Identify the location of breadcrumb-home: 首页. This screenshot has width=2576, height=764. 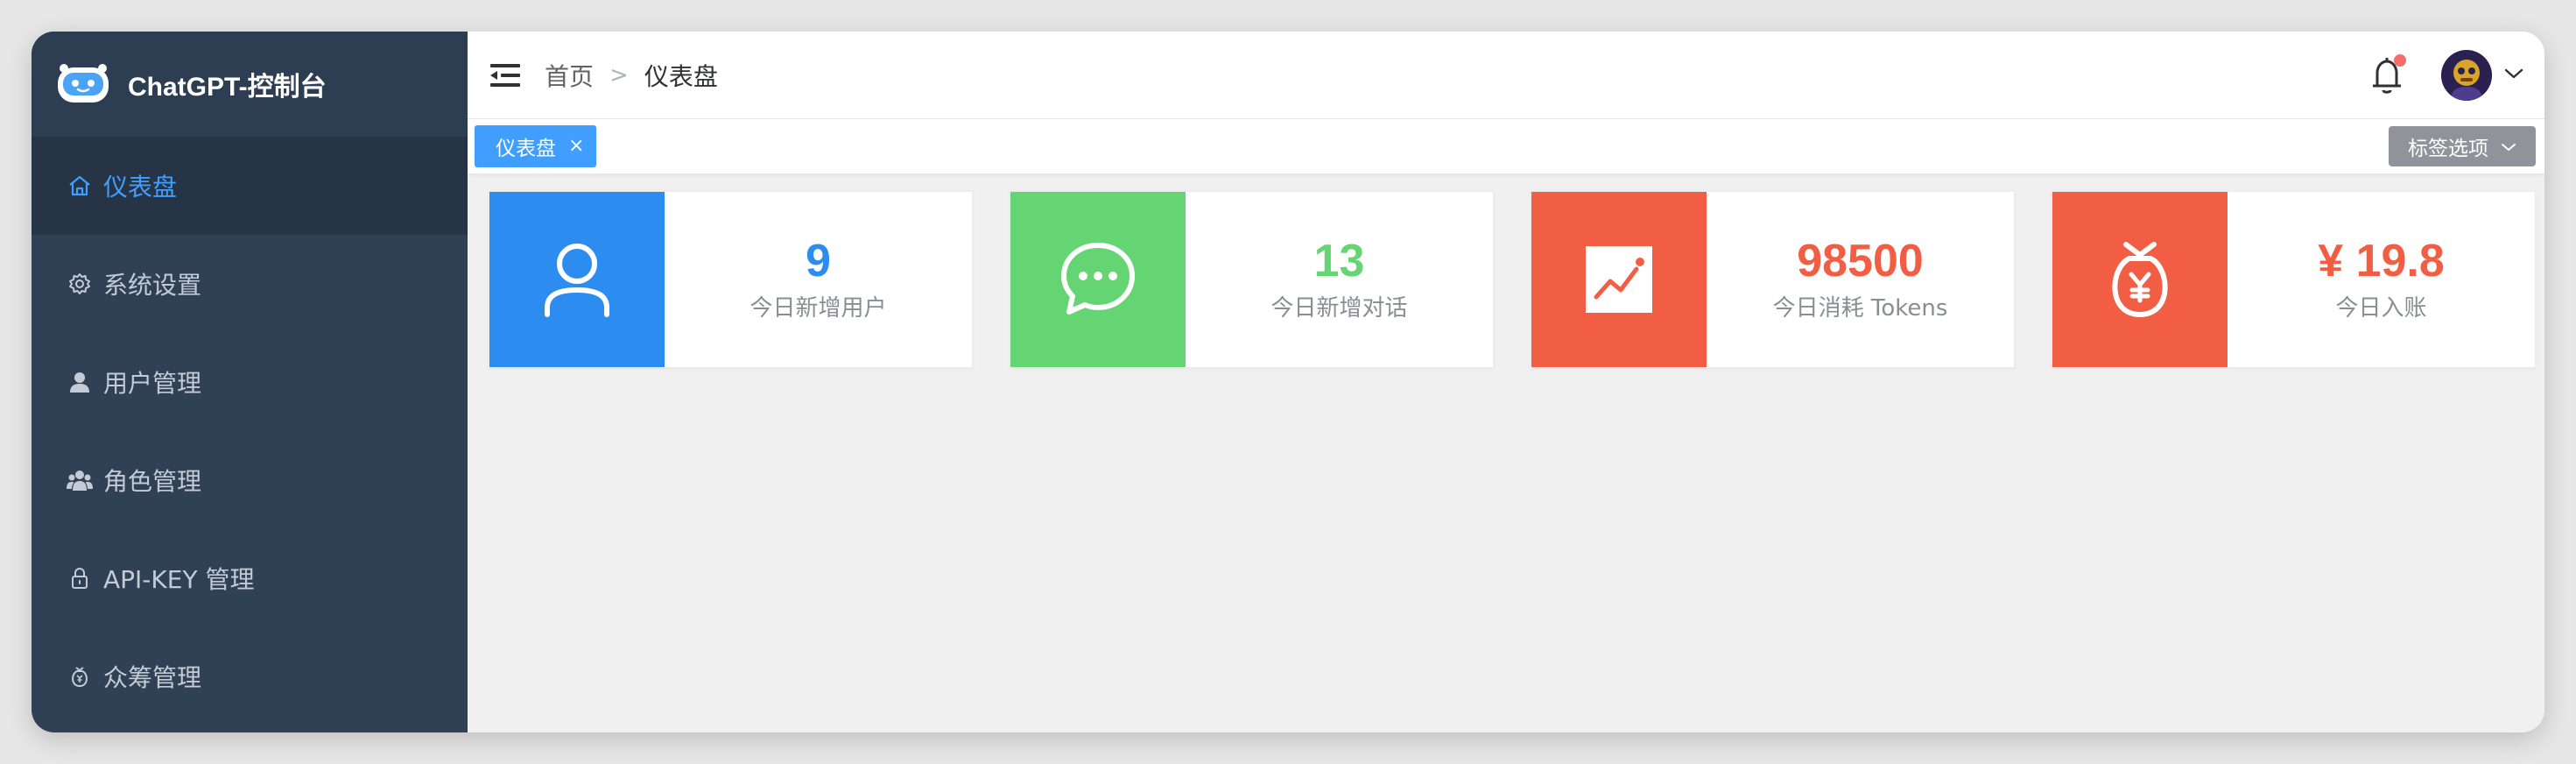
(569, 75).